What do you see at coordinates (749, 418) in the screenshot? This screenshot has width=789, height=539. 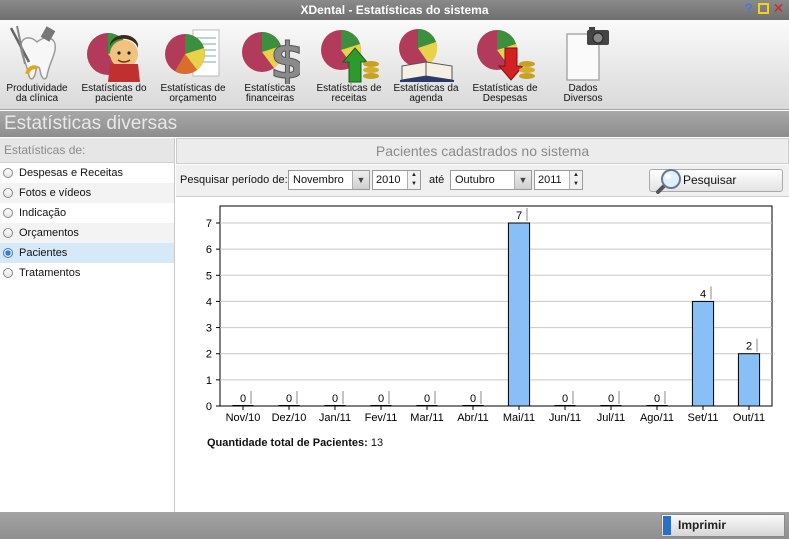 I see `x-tick-label: Out/11` at bounding box center [749, 418].